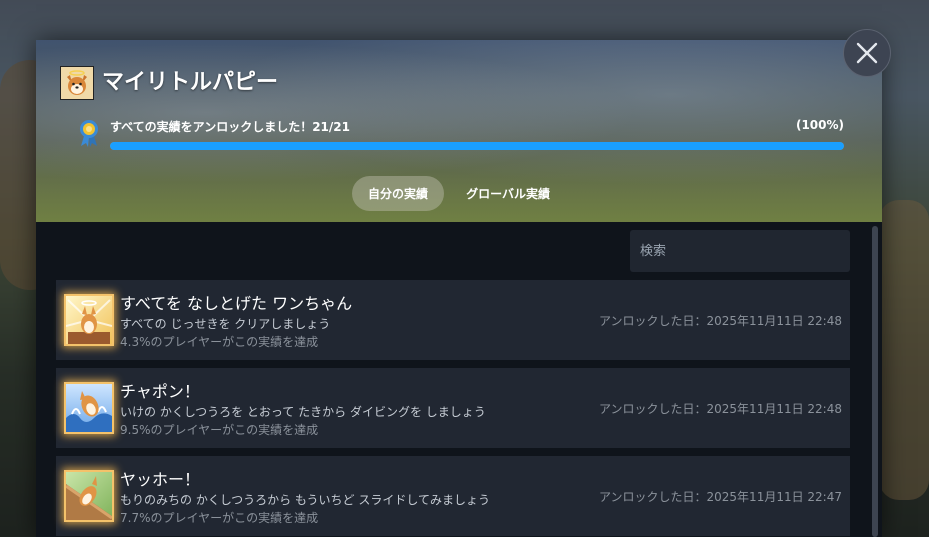  I want to click on progress-bar-fill, so click(477, 146).